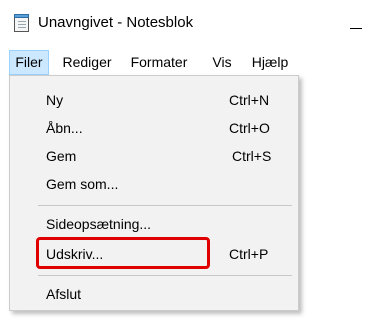  I want to click on menu-item-shortcut: Ctrl+N, so click(249, 100).